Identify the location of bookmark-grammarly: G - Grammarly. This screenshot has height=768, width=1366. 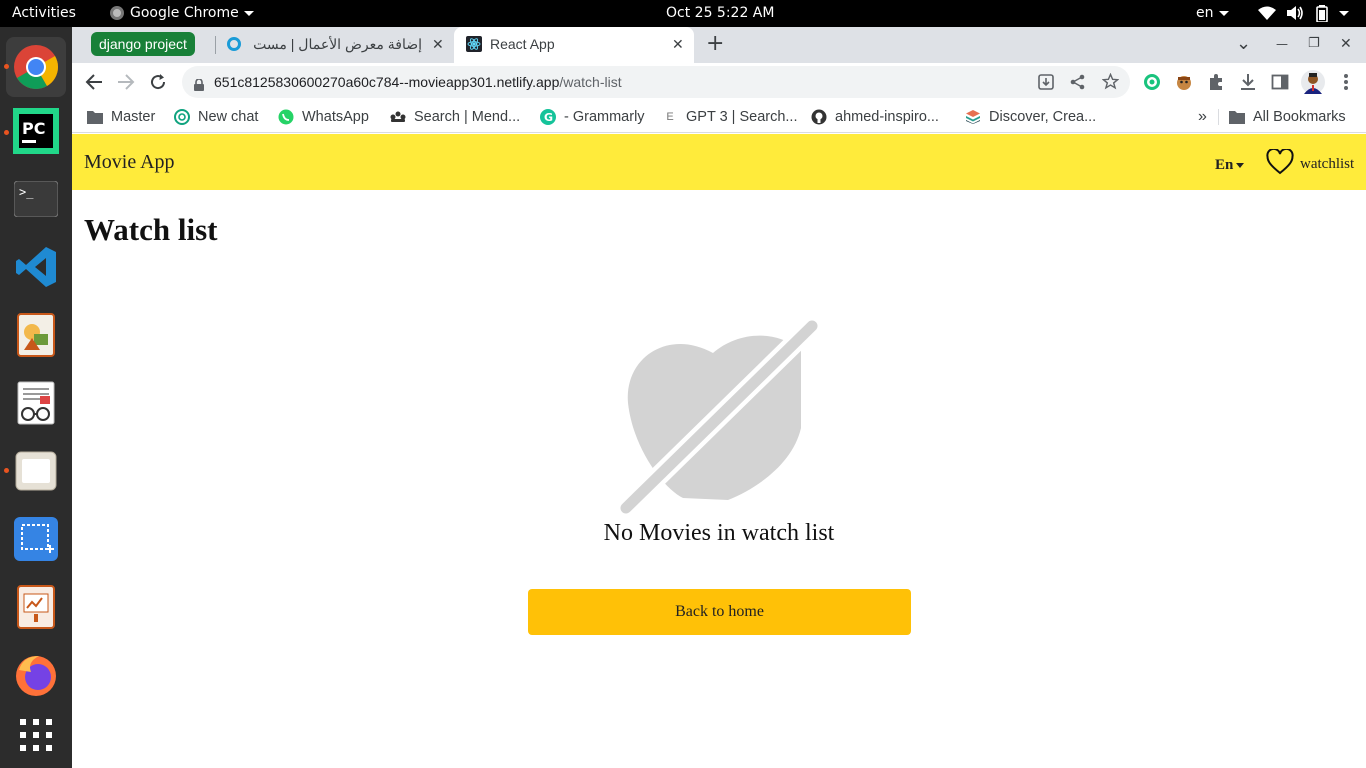
(592, 117).